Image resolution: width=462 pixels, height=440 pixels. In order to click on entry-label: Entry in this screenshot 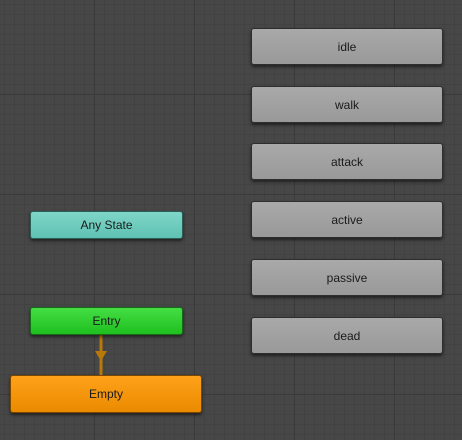, I will do `click(106, 321)`.